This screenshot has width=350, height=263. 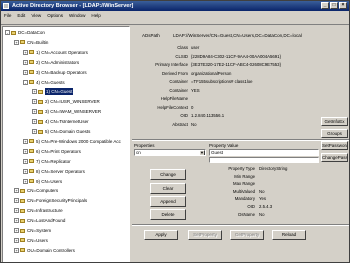 What do you see at coordinates (55, 72) in the screenshot?
I see `tree-item: +3) CN=Backup Operators` at bounding box center [55, 72].